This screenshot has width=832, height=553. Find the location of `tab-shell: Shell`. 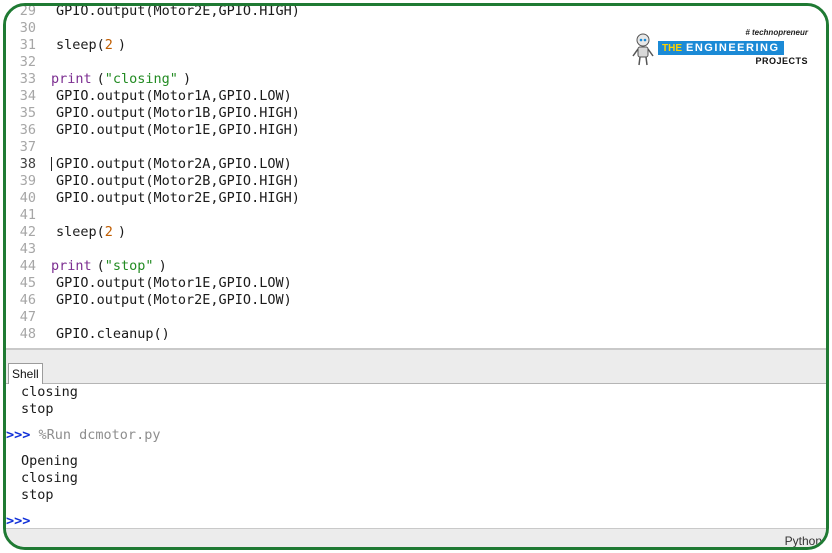

tab-shell: Shell is located at coordinates (25, 373).